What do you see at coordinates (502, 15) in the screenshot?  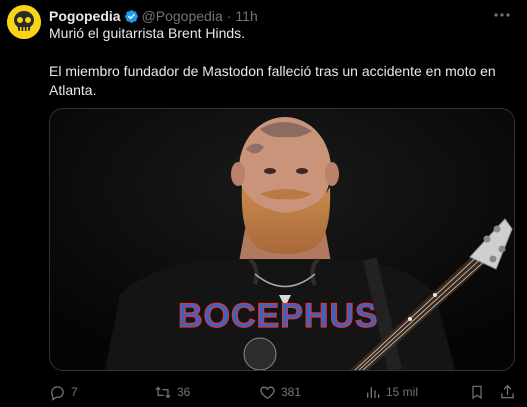 I see `more-options-icon` at bounding box center [502, 15].